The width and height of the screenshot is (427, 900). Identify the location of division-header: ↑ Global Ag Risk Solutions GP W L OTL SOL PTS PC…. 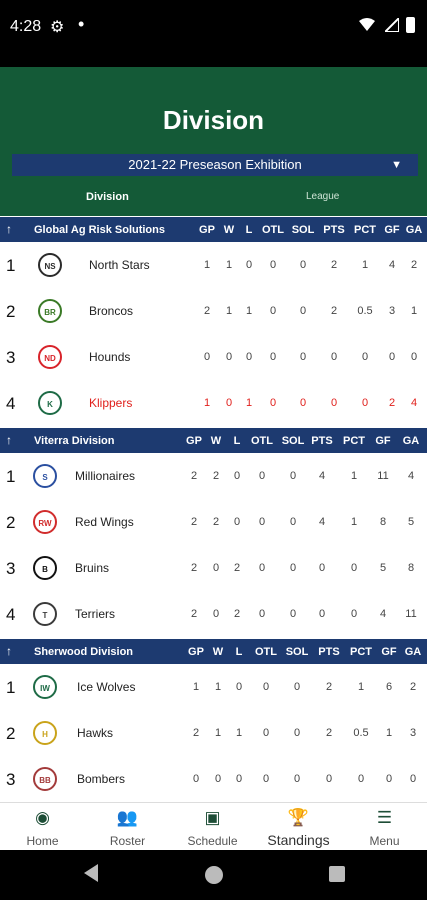
(213, 229).